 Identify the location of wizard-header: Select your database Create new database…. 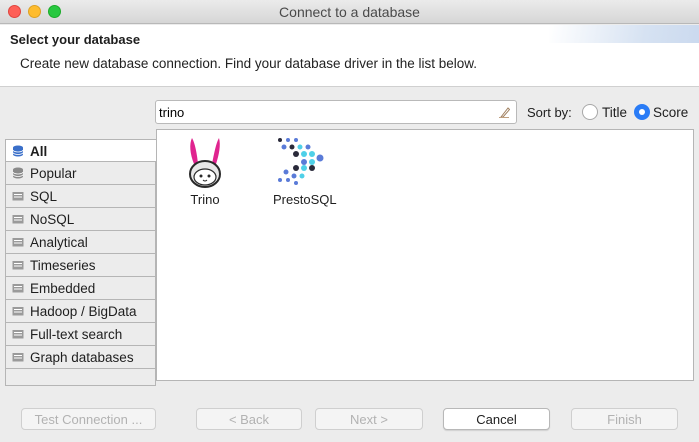
(349, 56).